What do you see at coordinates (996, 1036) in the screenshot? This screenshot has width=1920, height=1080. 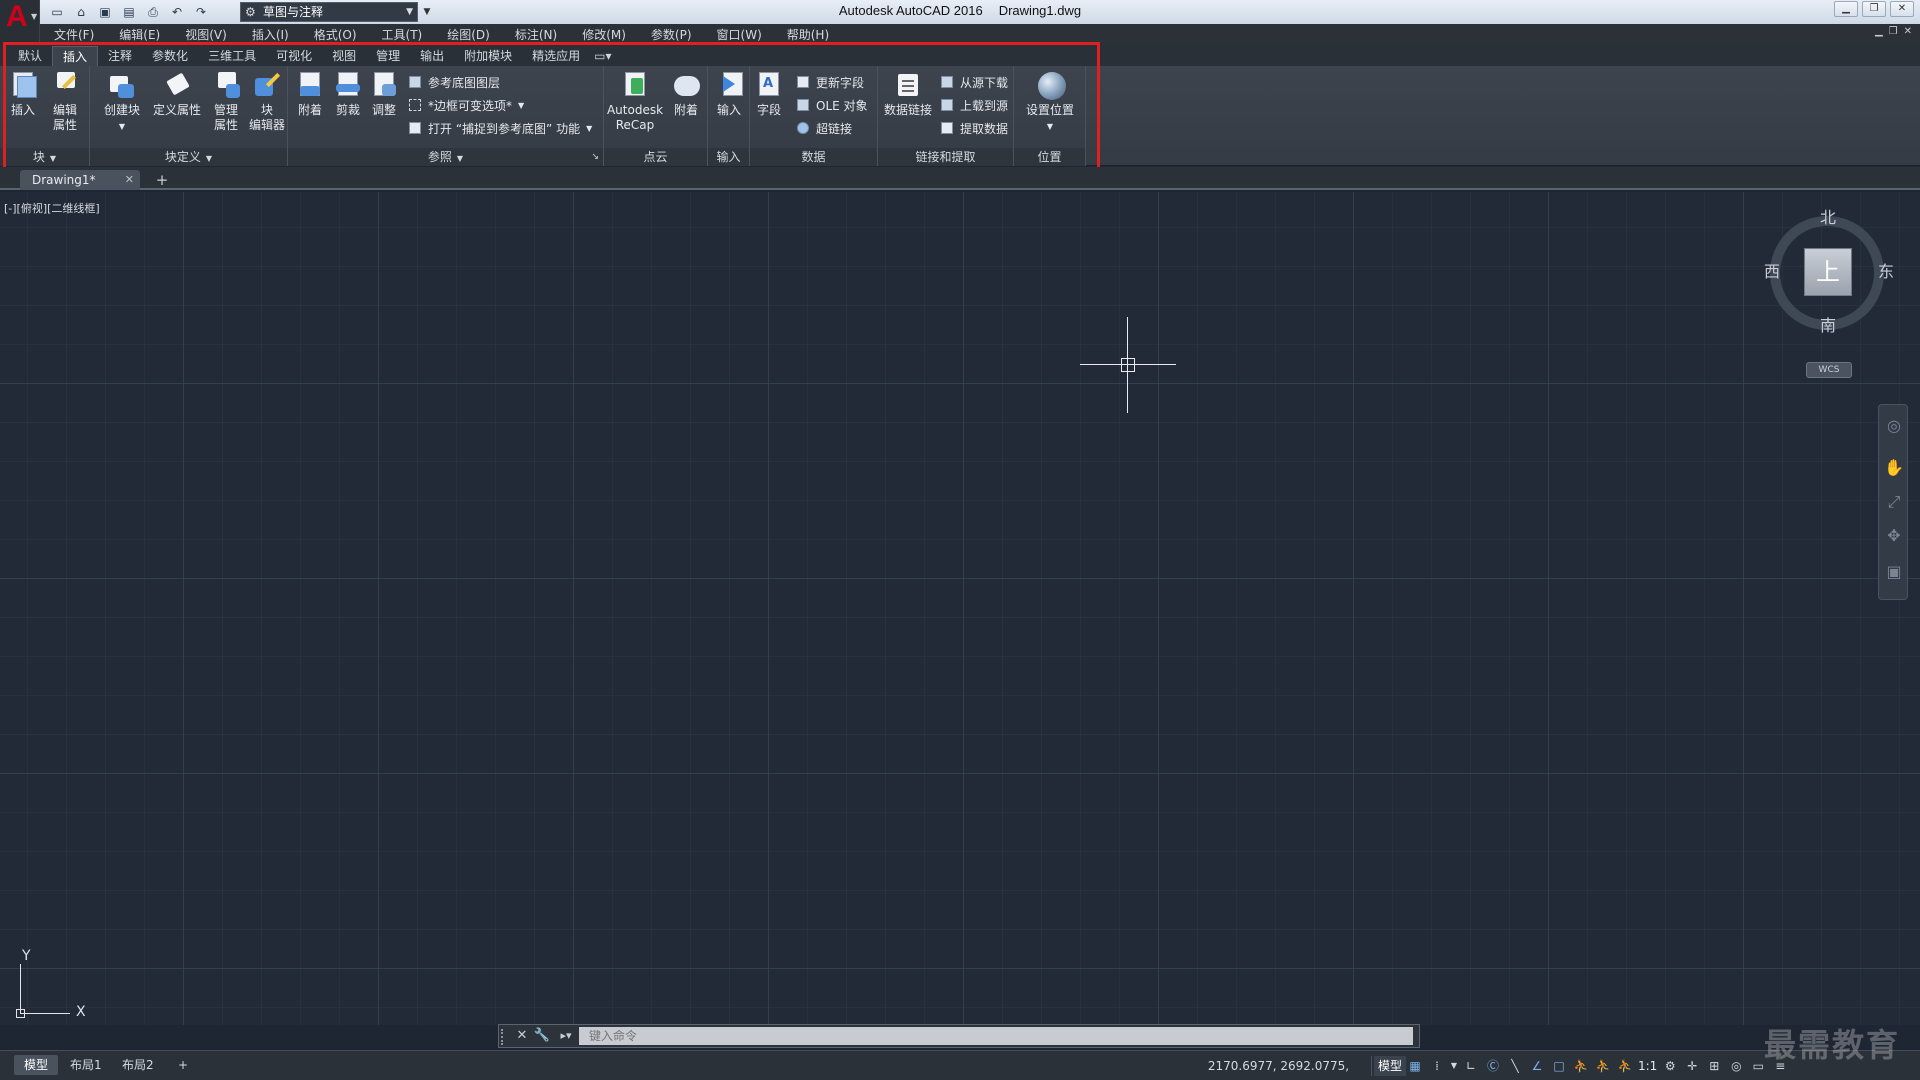 I see `command-input` at bounding box center [996, 1036].